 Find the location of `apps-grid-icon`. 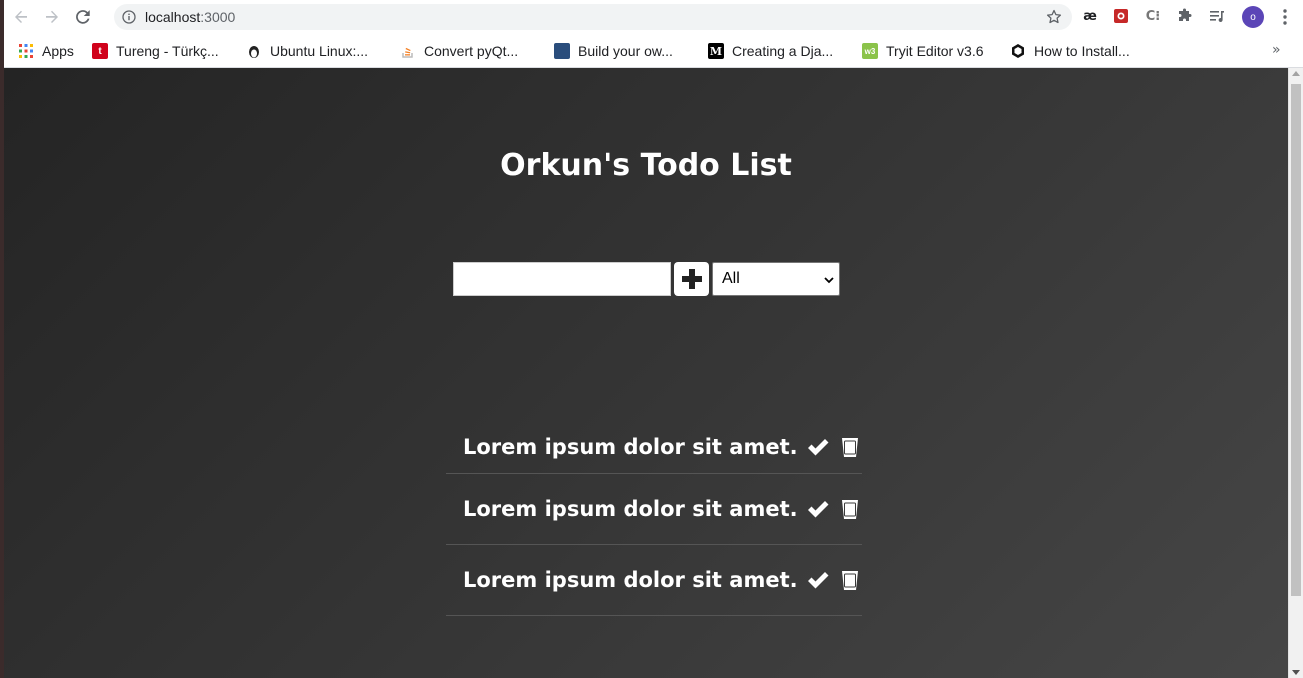

apps-grid-icon is located at coordinates (26, 51).